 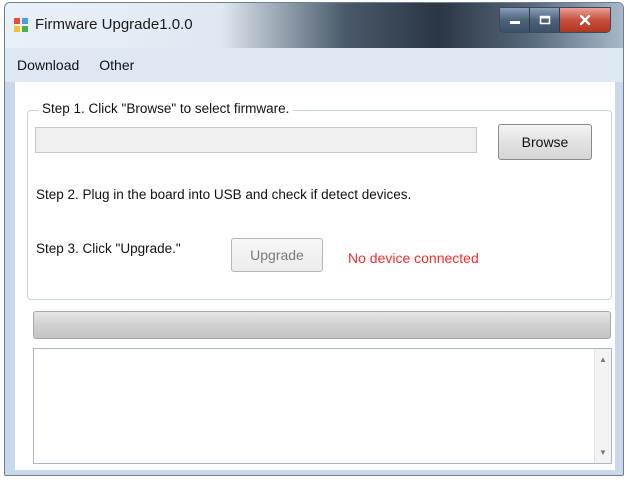 I want to click on scroll-up-icon: ▲, so click(x=603, y=359).